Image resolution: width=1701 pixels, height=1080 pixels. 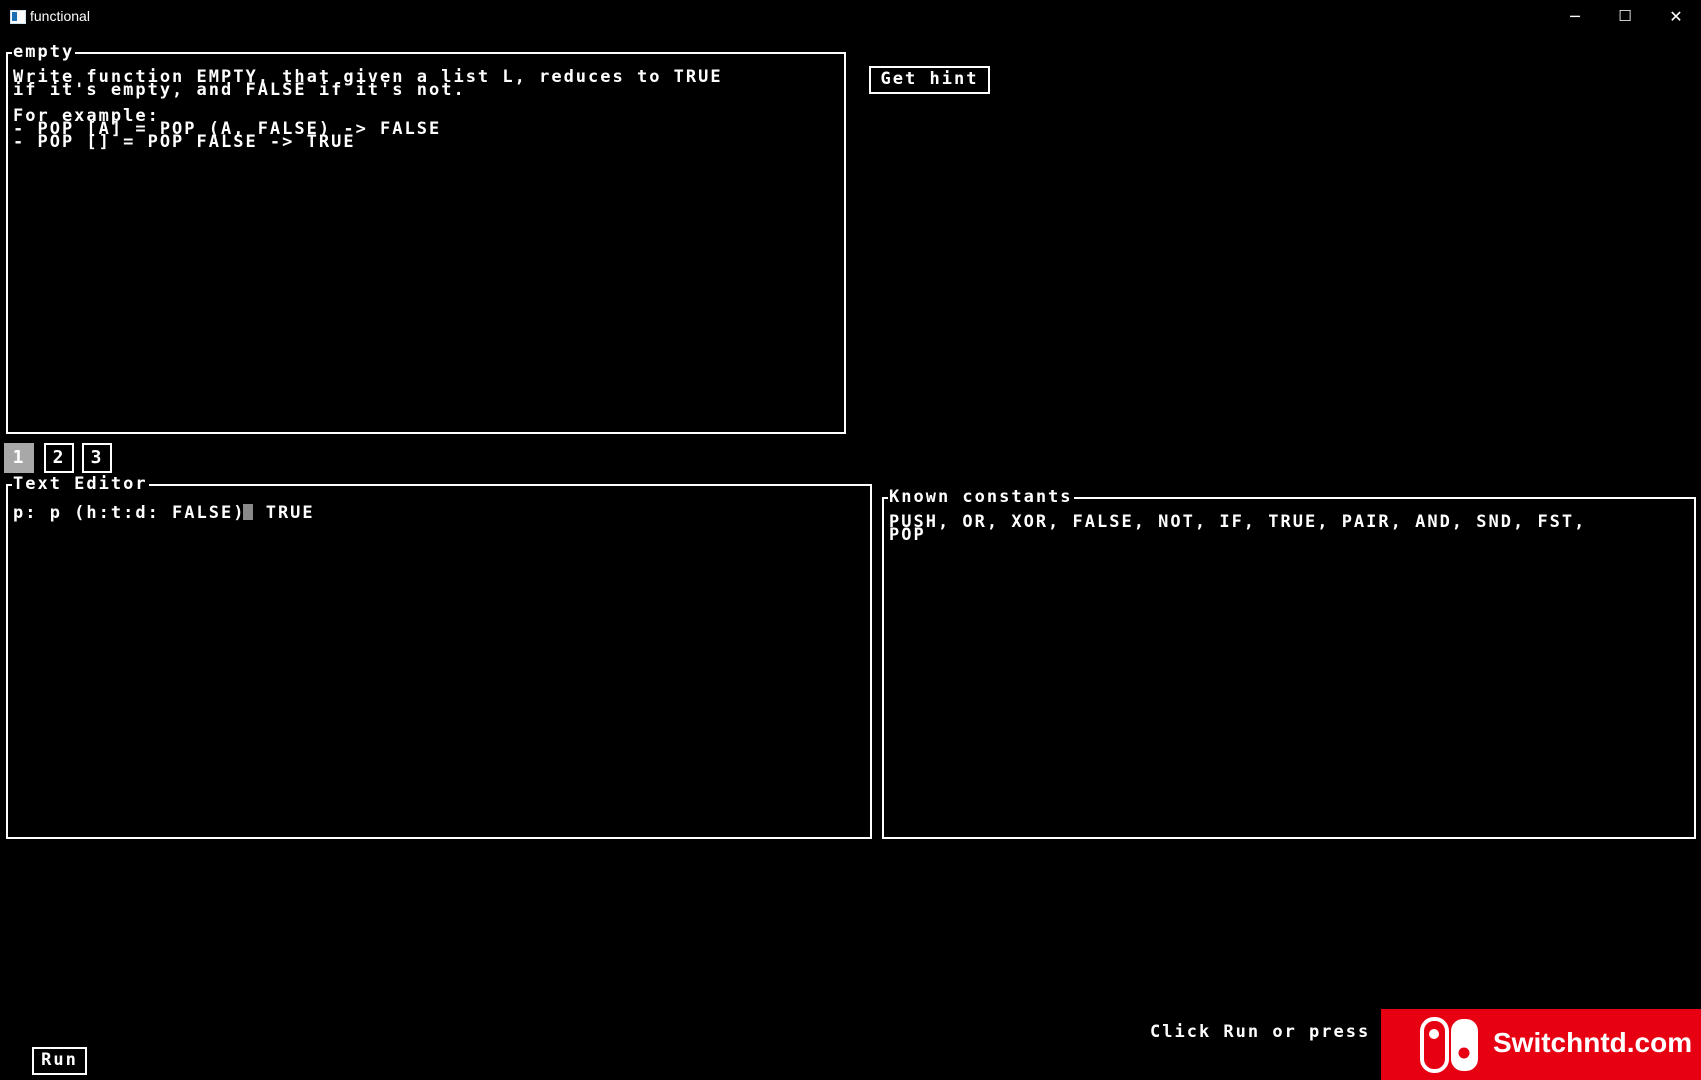 I want to click on code-before-cursor: p: p (h:t:d: FALSE), so click(x=129, y=513).